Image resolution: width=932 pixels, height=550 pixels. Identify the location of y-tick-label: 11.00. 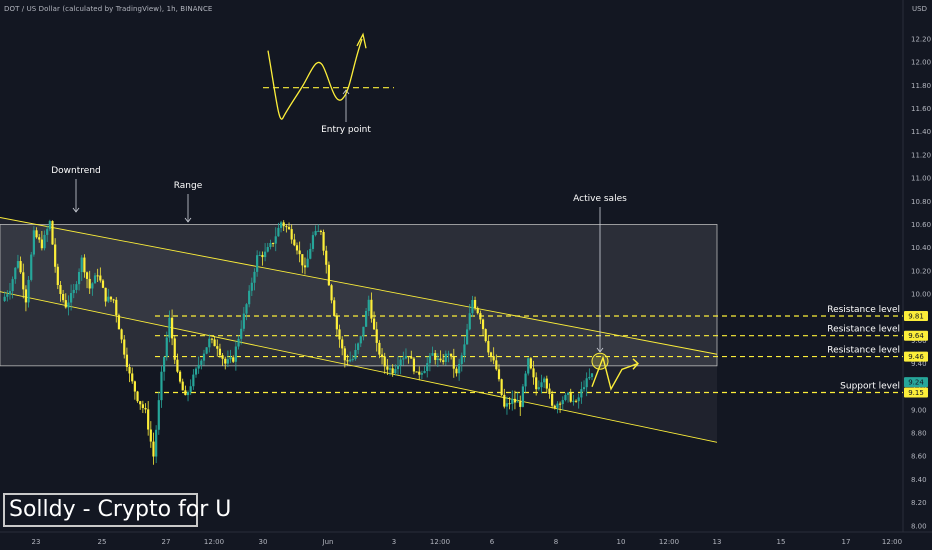
(921, 179).